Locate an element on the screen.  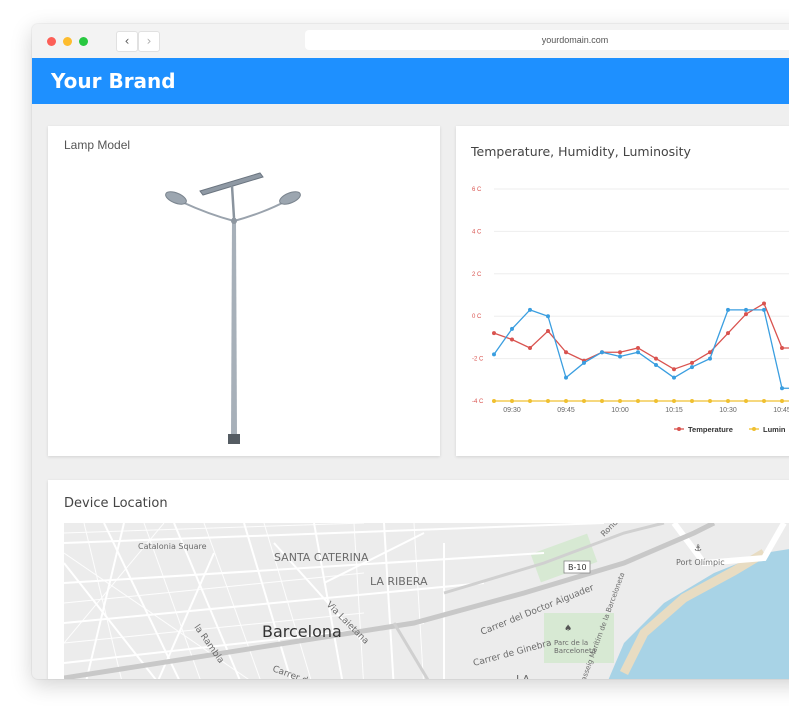
map-label-santa-caterina: SANTA CATERINA is located at coordinates (321, 557).